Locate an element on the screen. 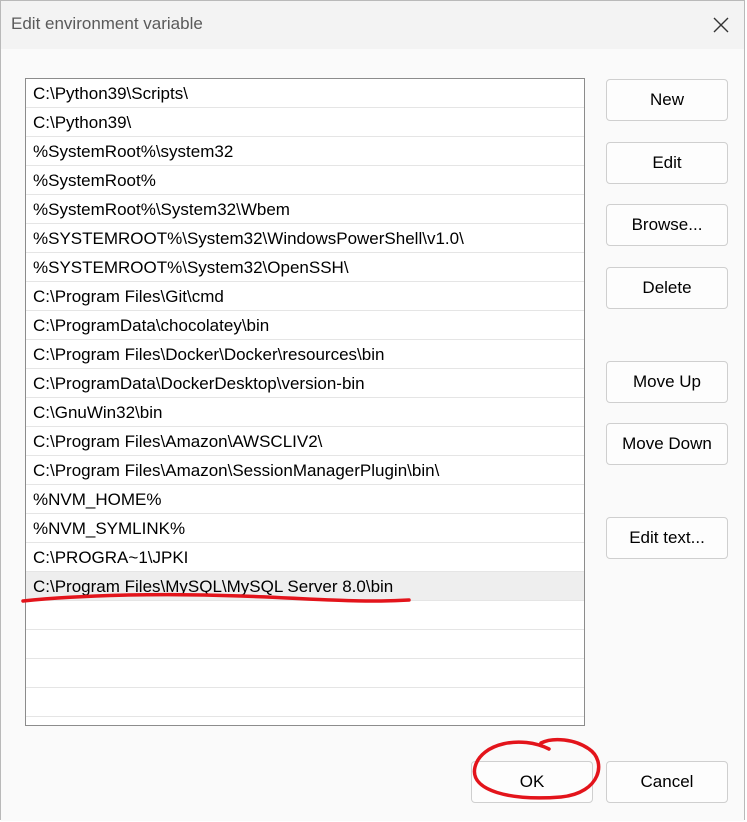  list-item: %SystemRoot% is located at coordinates (305, 180).